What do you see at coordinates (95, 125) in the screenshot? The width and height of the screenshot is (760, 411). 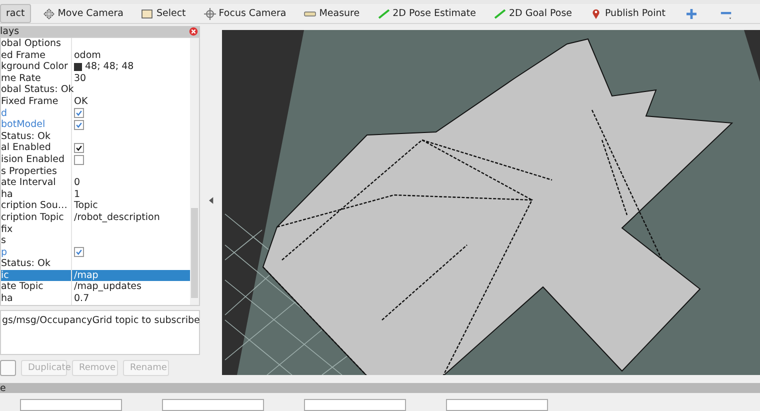 I see `property-row: botModel` at bounding box center [95, 125].